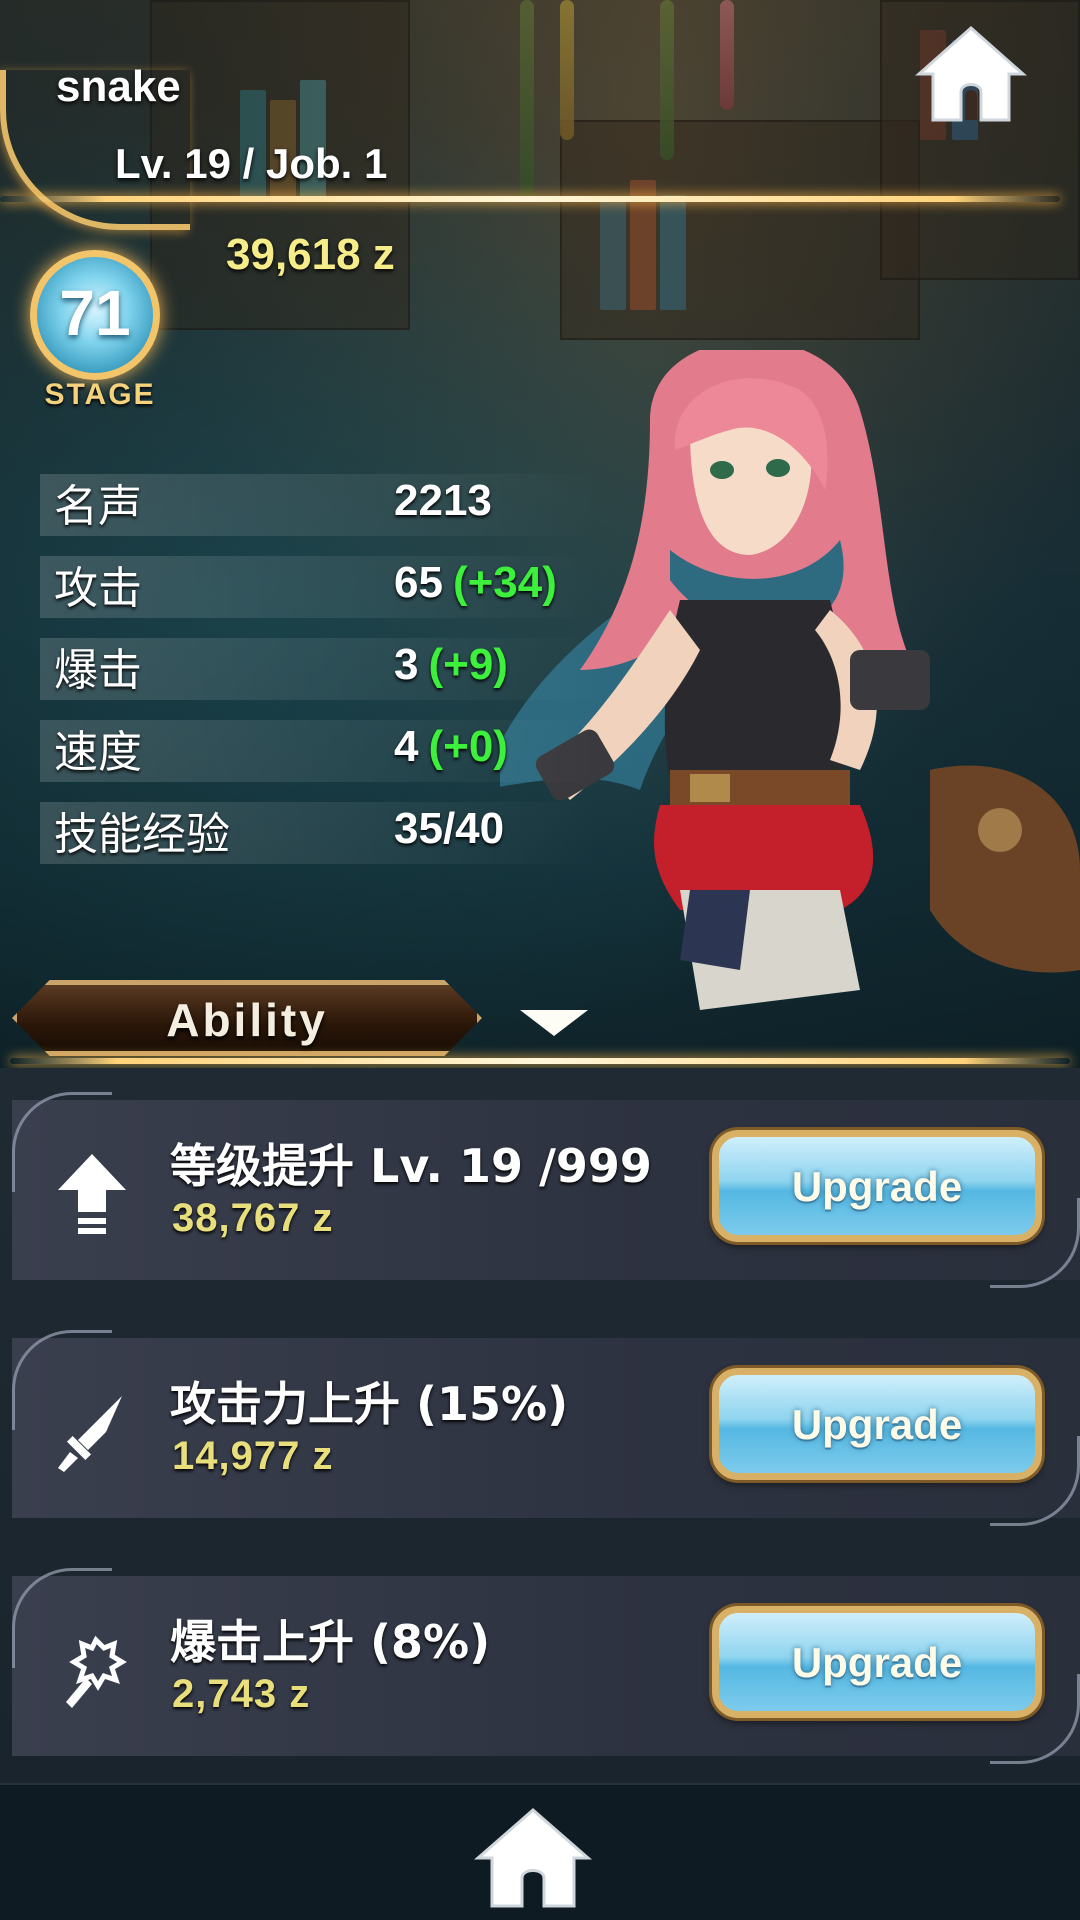  I want to click on stat-row-speed: 速度 4 (+0), so click(320, 753).